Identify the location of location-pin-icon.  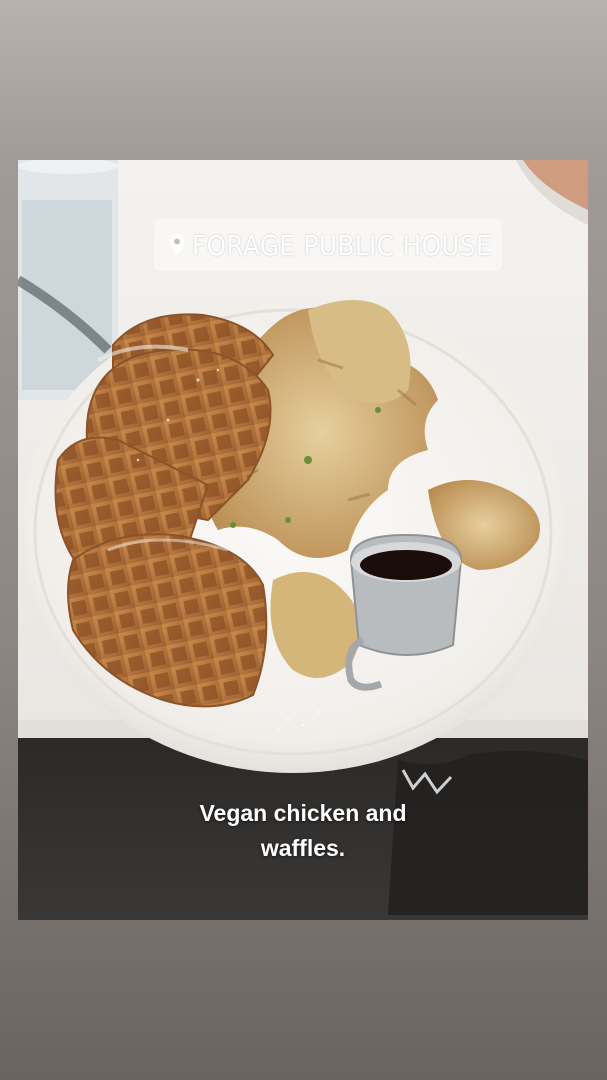
(177, 245).